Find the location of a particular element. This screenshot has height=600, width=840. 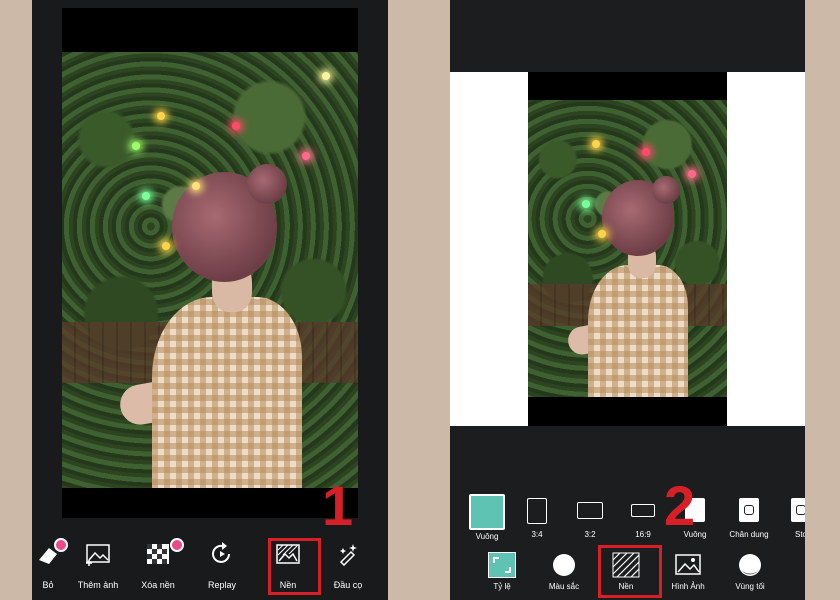

camera-glyph-icon is located at coordinates (749, 510).